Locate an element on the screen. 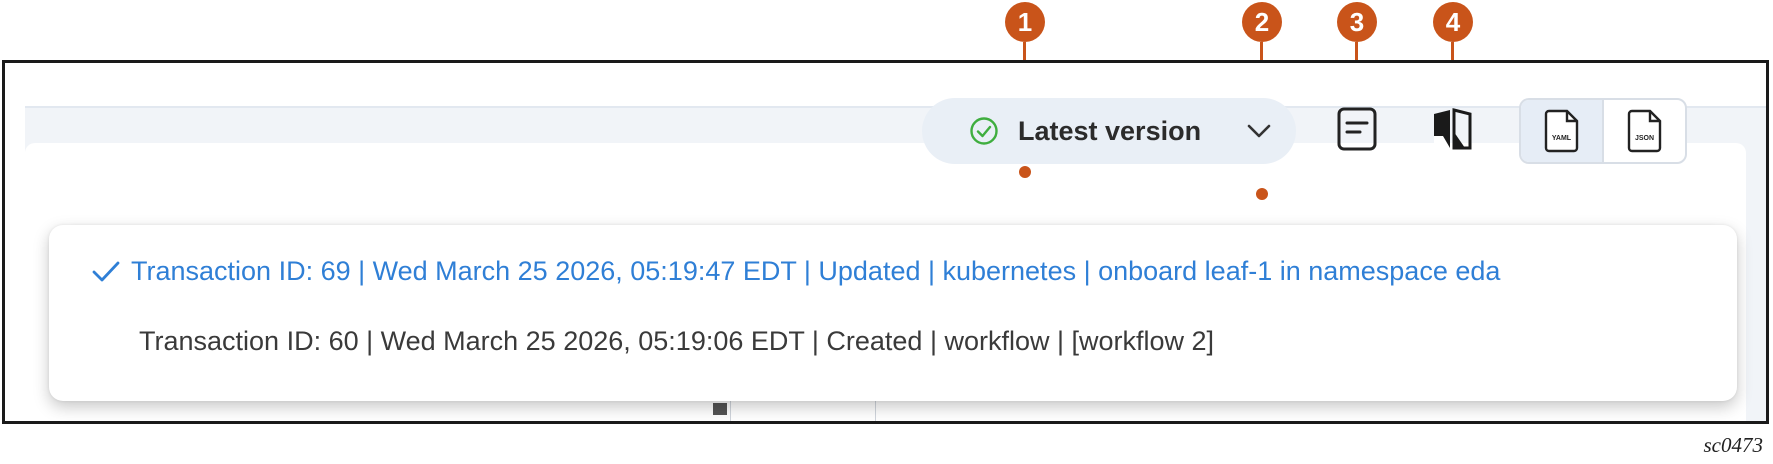 Image resolution: width=1773 pixels, height=464 pixels. yaml-file-icon: YAML is located at coordinates (1562, 131).